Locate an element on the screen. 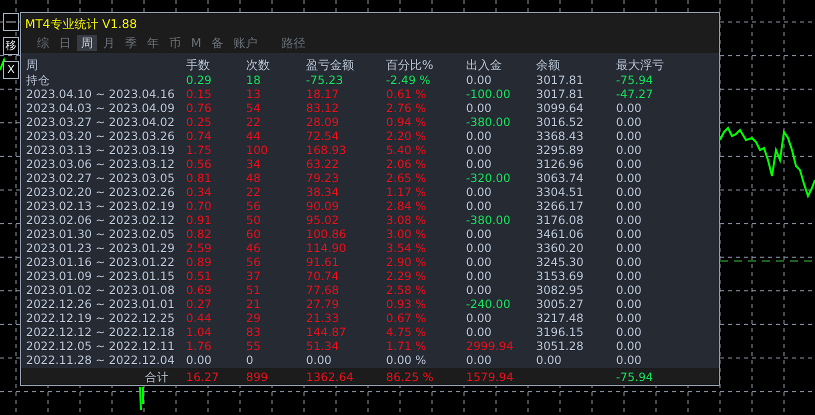 The width and height of the screenshot is (815, 415). table-cell-text: 2023.04.03 ~ 2023.04.09 is located at coordinates (101, 108).